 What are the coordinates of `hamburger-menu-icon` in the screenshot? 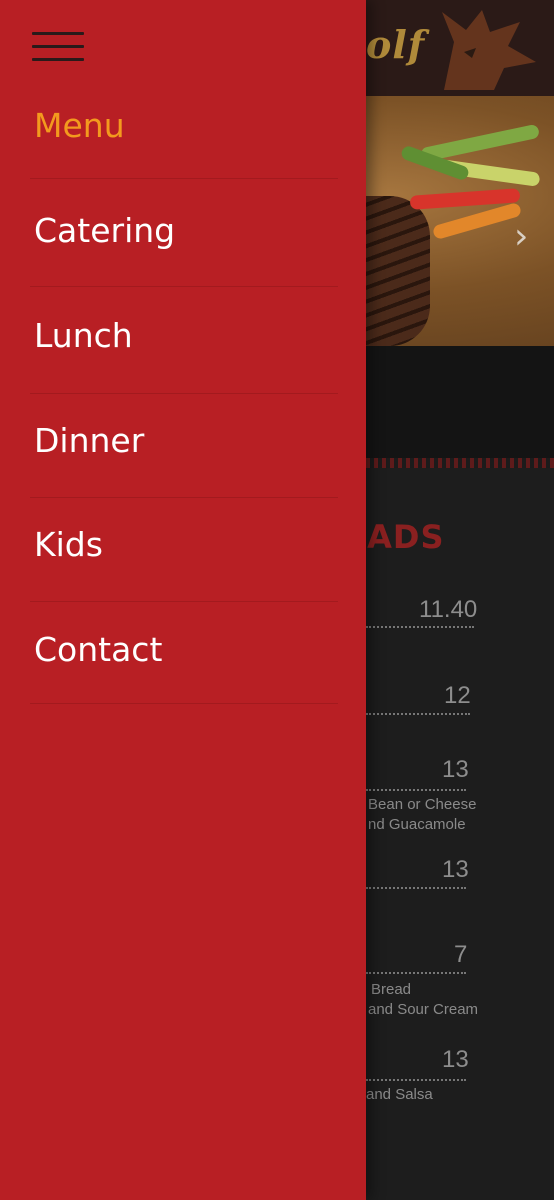 It's located at (58, 48).